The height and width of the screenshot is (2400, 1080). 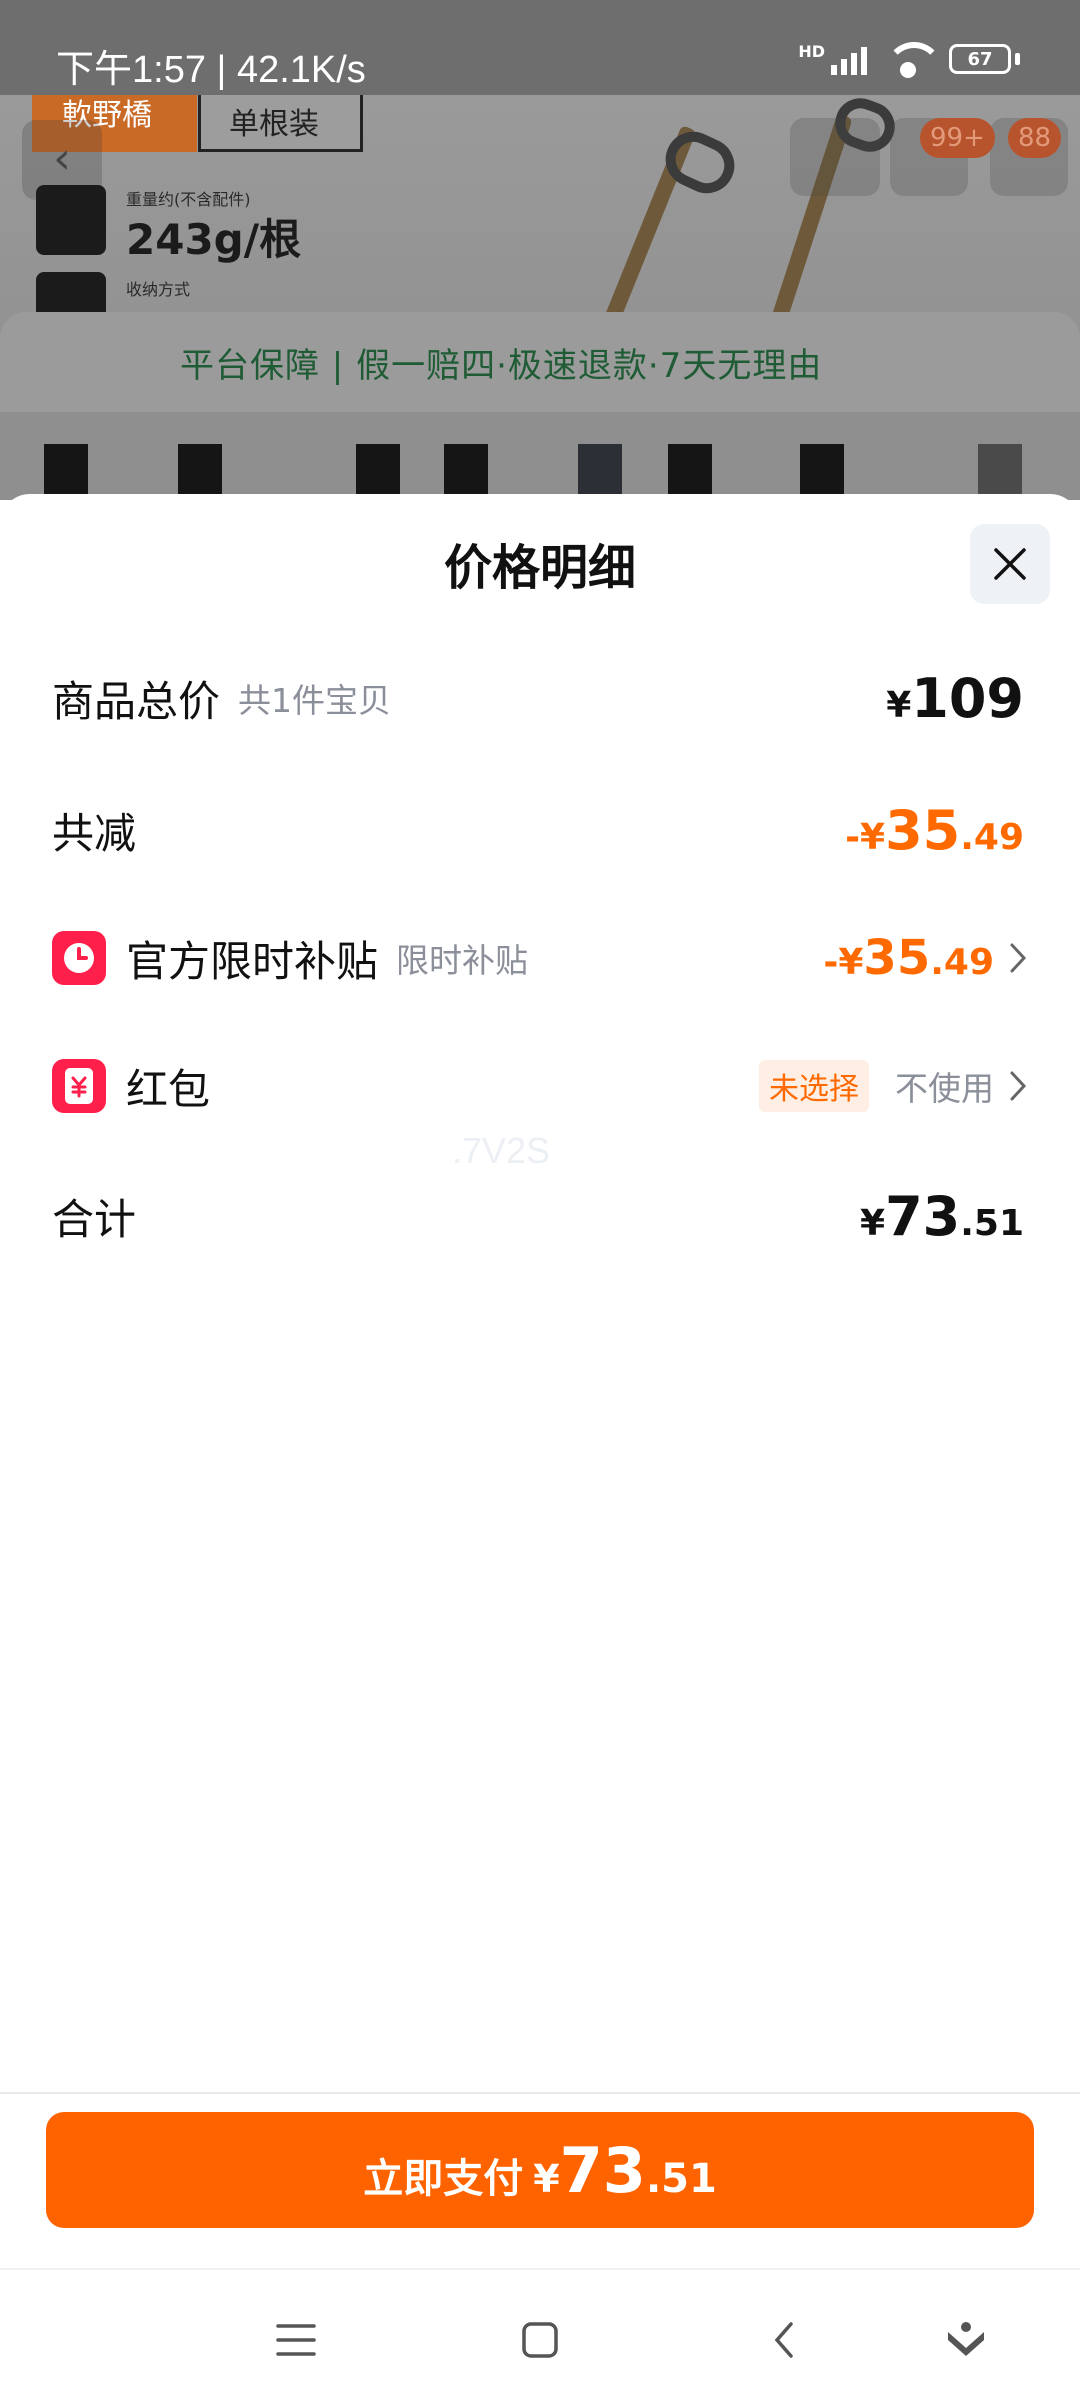 What do you see at coordinates (158, 289) in the screenshot?
I see `fold-label: 收纳方式` at bounding box center [158, 289].